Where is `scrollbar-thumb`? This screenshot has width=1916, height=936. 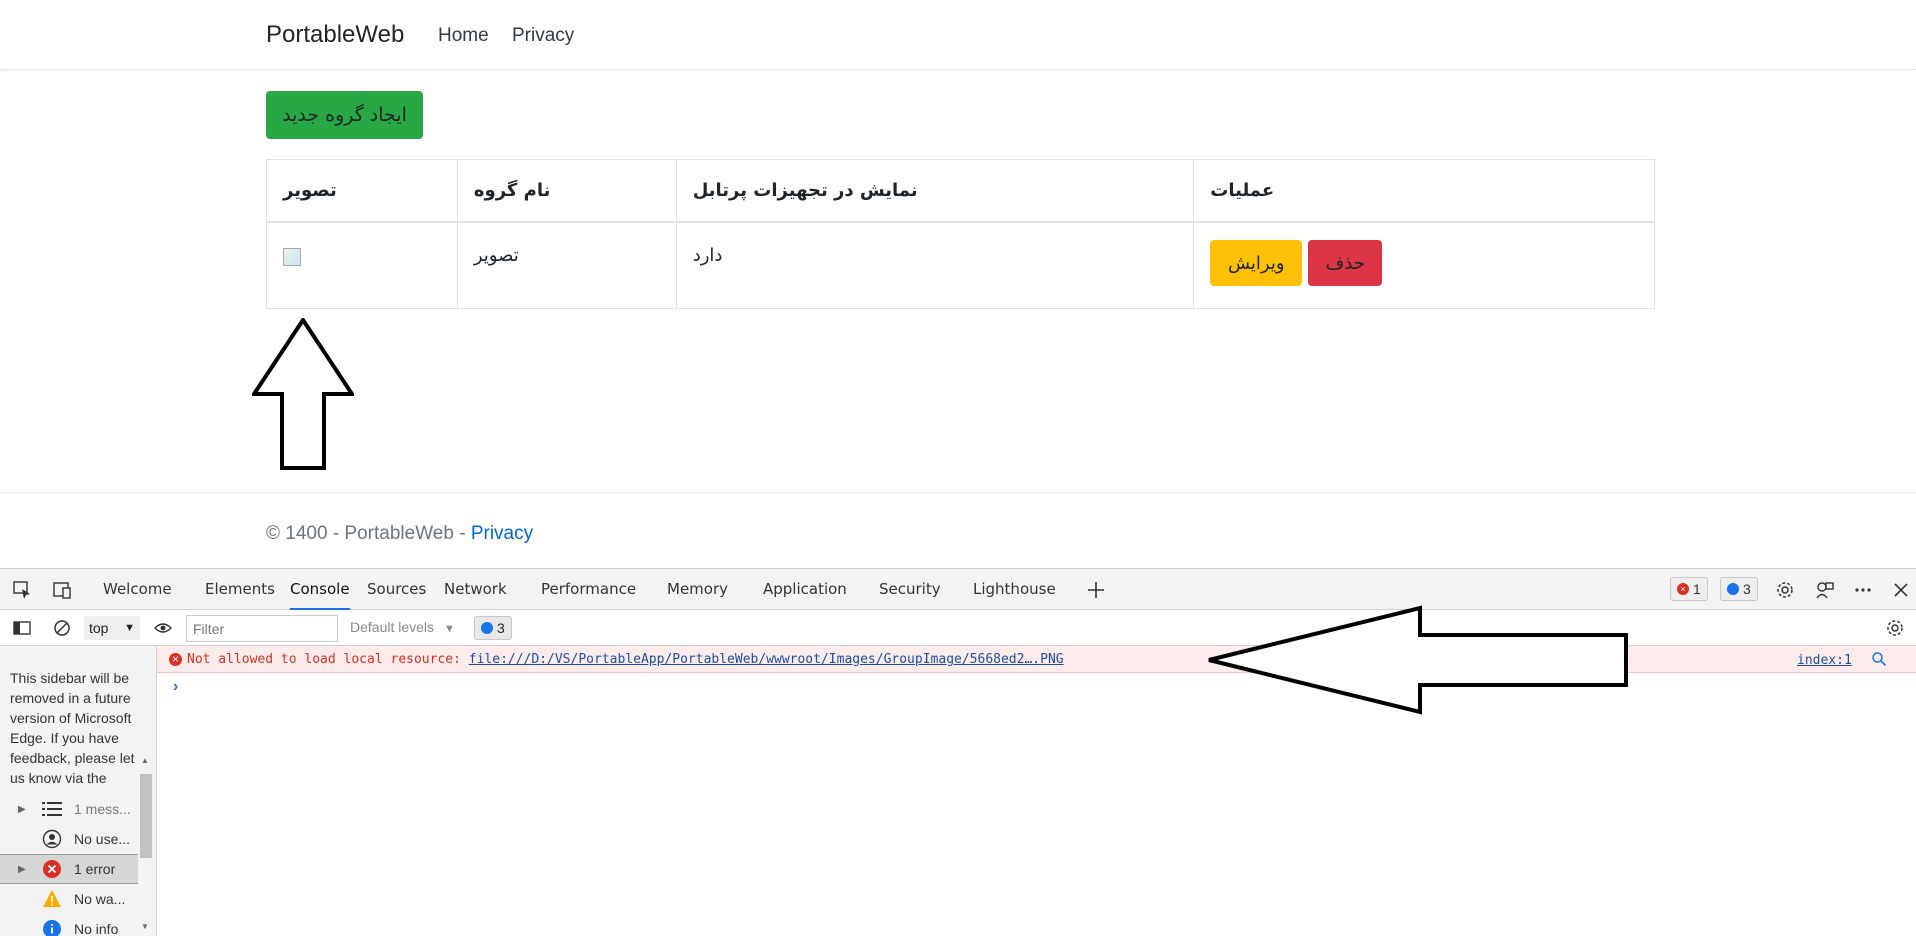
scrollbar-thumb is located at coordinates (146, 816).